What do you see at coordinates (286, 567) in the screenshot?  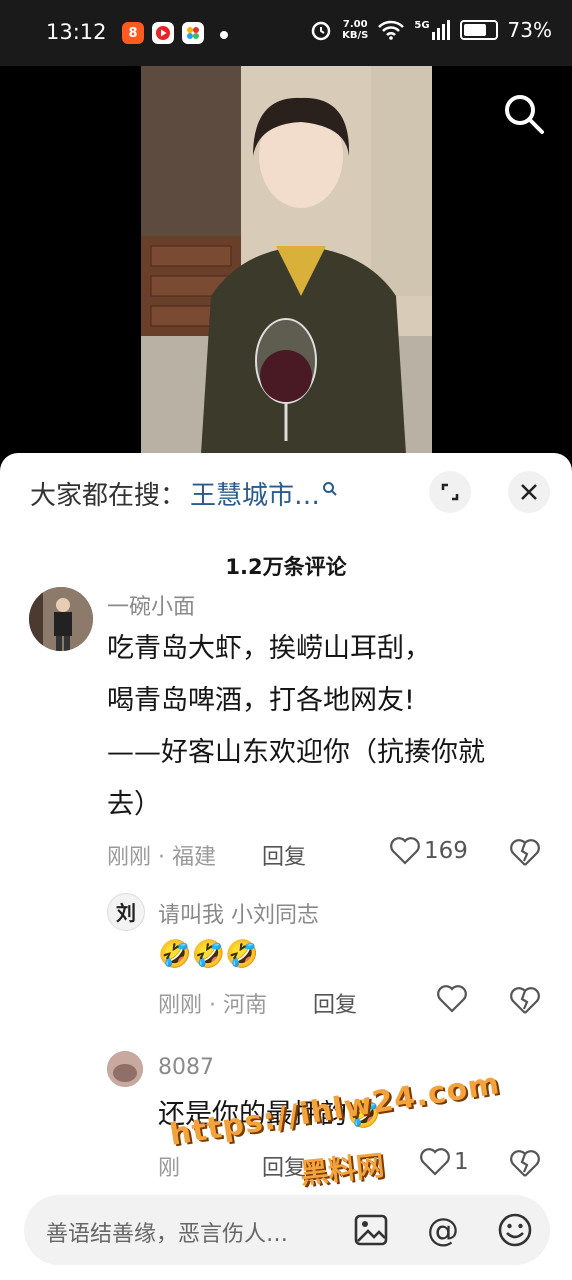 I see `comment-count: 1.2万条评论` at bounding box center [286, 567].